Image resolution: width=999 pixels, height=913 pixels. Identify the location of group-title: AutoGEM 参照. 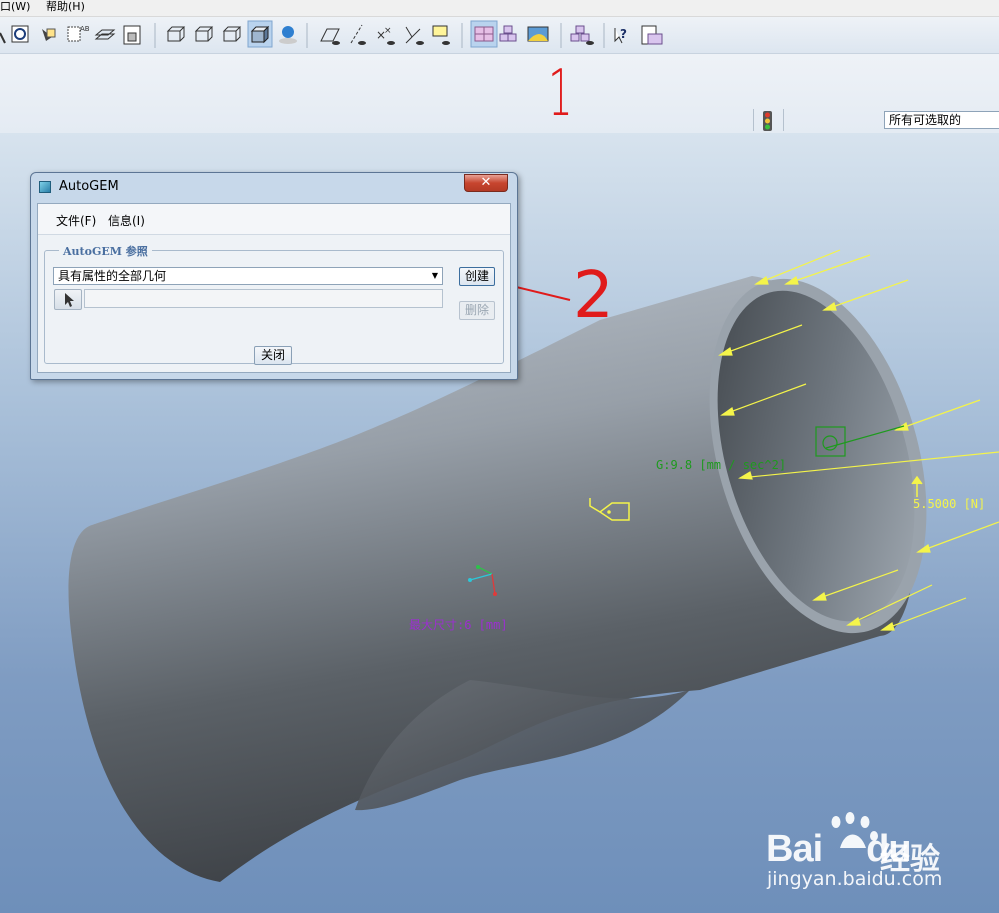
(105, 251).